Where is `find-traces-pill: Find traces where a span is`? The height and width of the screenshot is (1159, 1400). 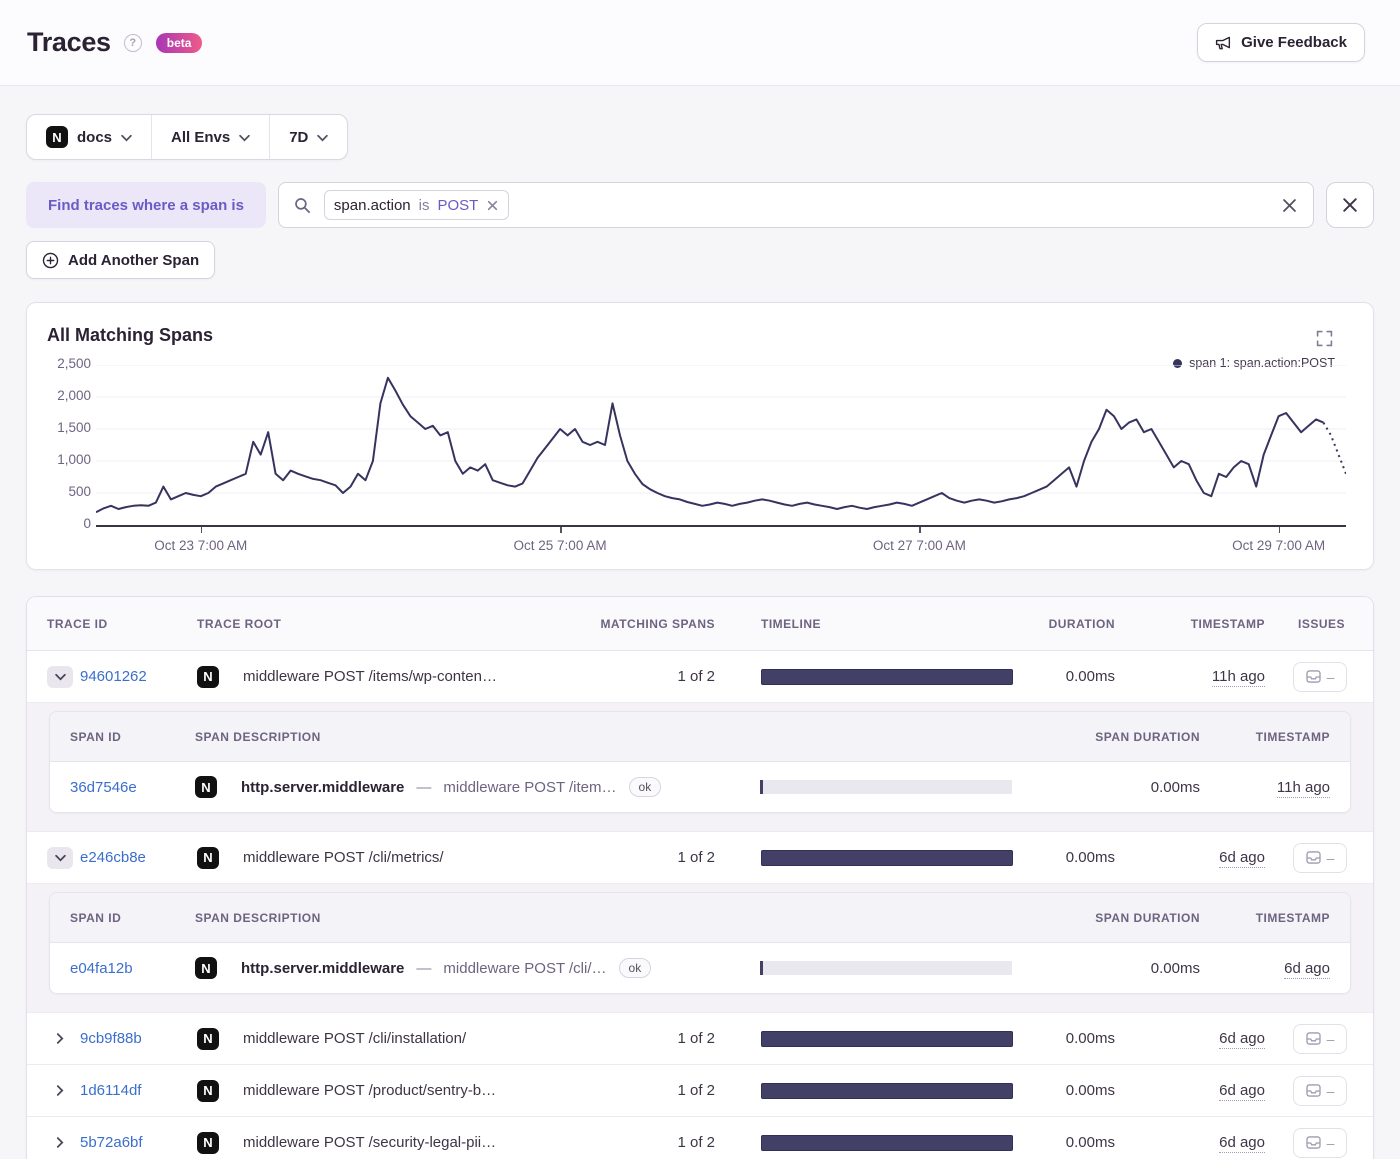
find-traces-pill: Find traces where a span is is located at coordinates (146, 205).